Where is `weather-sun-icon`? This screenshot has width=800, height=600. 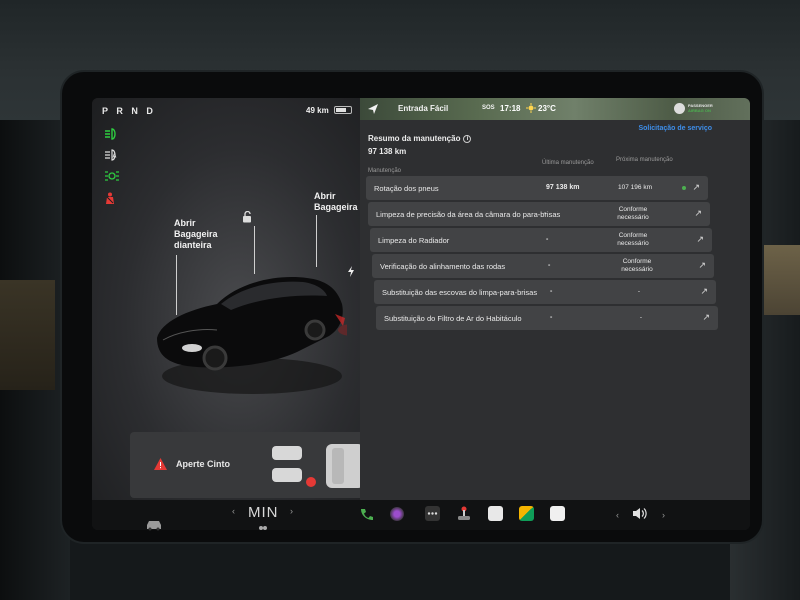 weather-sun-icon is located at coordinates (531, 108).